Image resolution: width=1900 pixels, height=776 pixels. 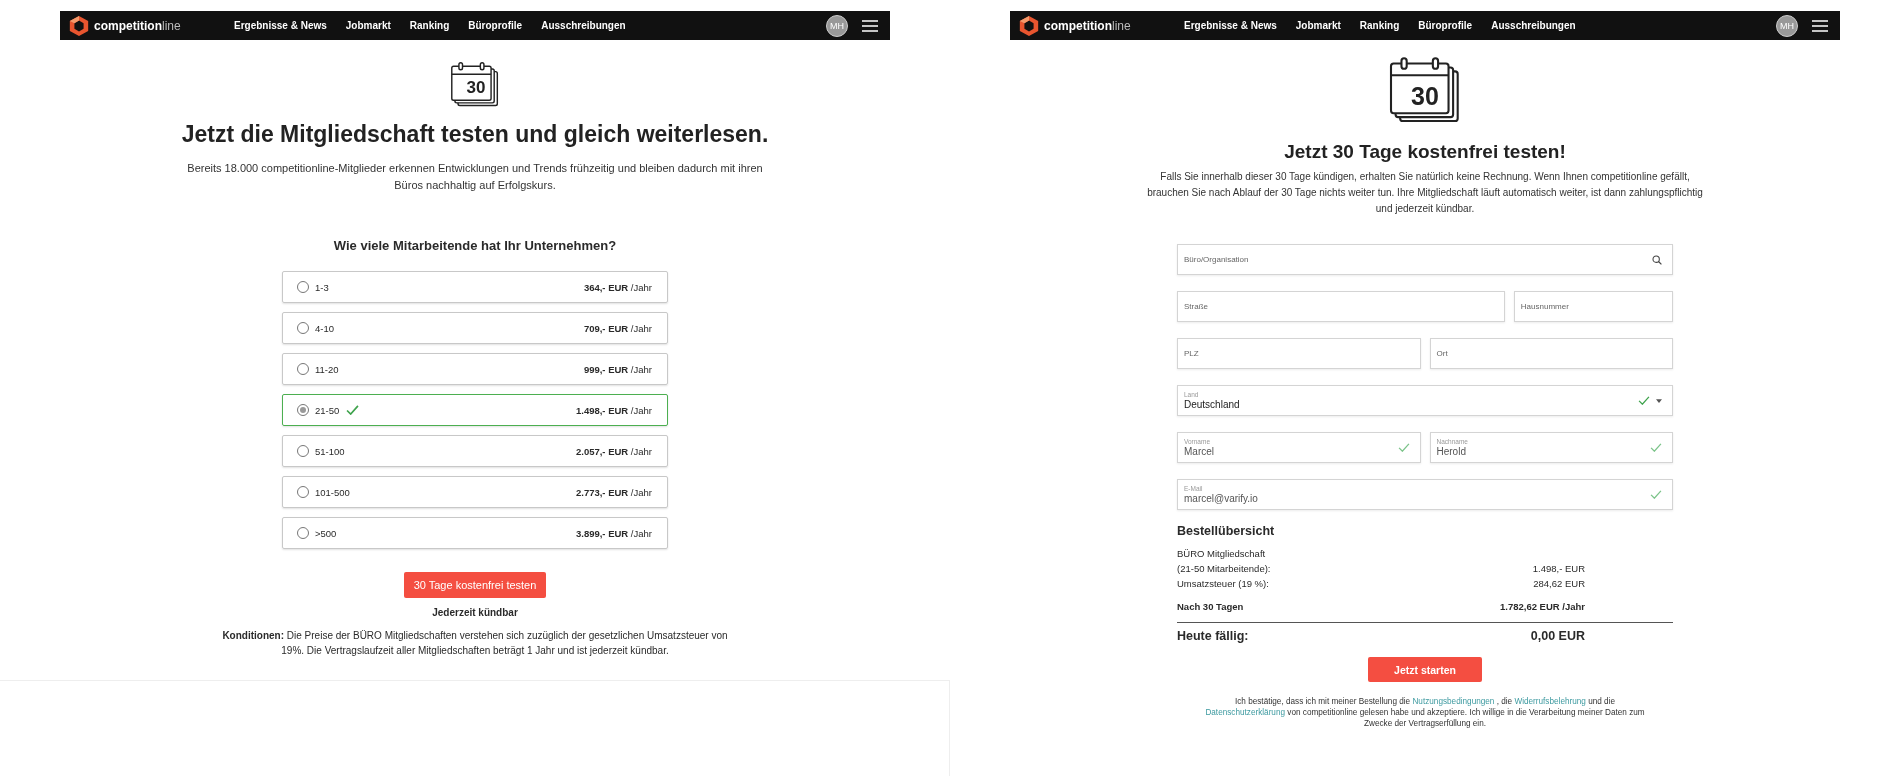 What do you see at coordinates (475, 410) in the screenshot?
I see `plan-option: 21-50 1.498,- EUR /Jahr` at bounding box center [475, 410].